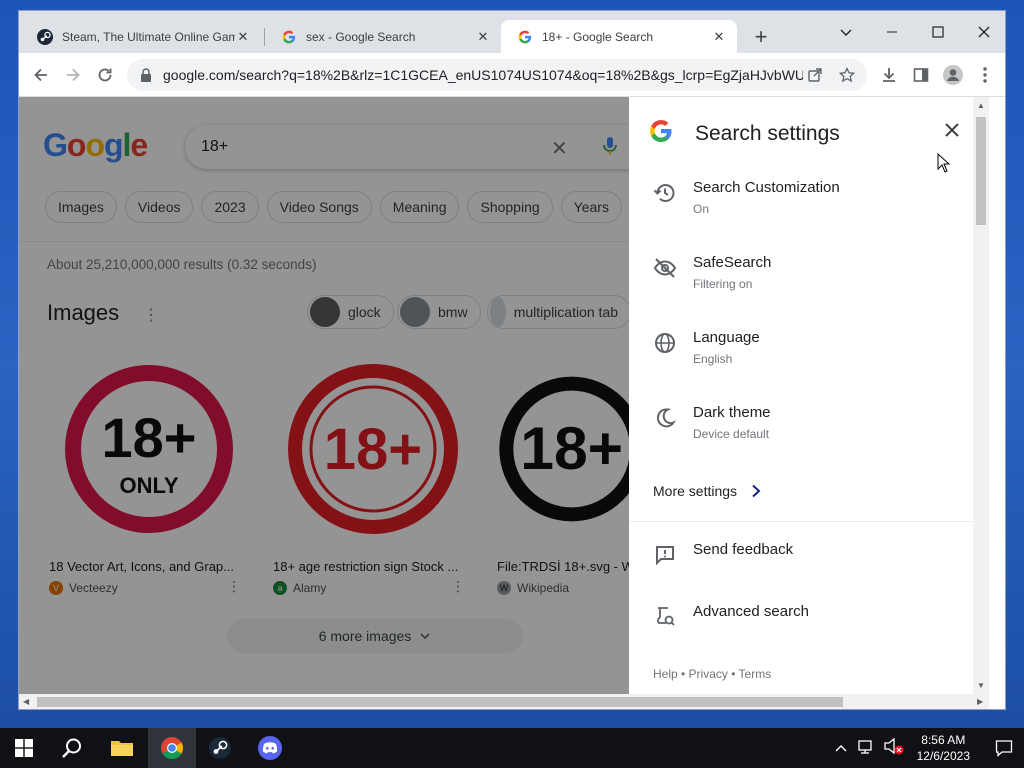  What do you see at coordinates (953, 75) in the screenshot?
I see `profile-avatar-icon` at bounding box center [953, 75].